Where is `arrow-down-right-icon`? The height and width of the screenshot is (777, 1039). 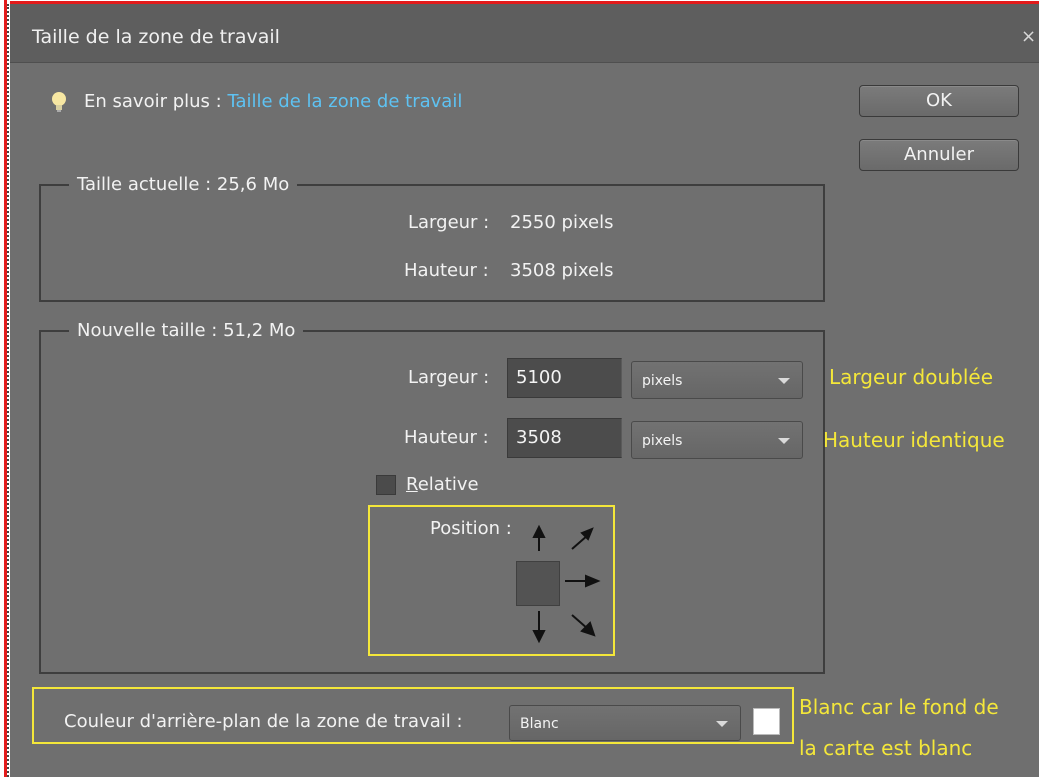 arrow-down-right-icon is located at coordinates (583, 625).